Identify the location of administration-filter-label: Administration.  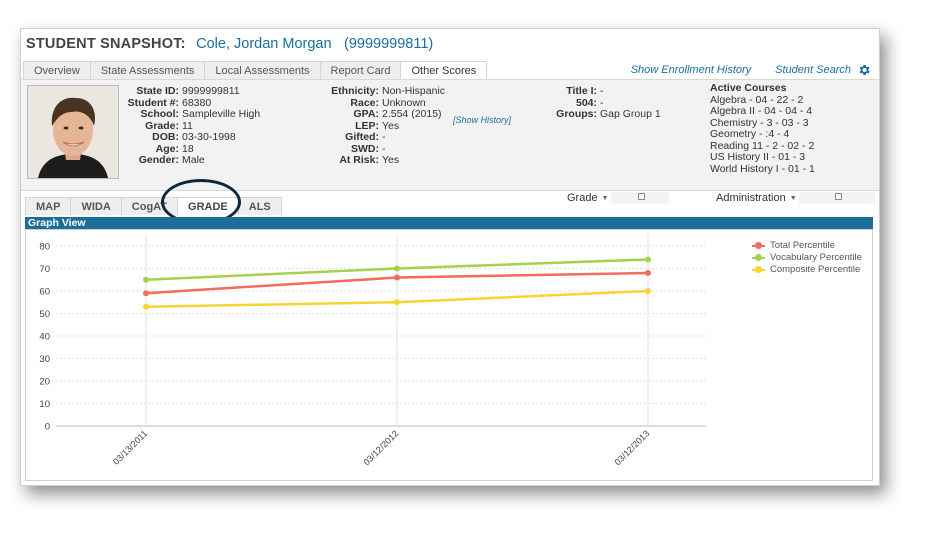
(751, 198).